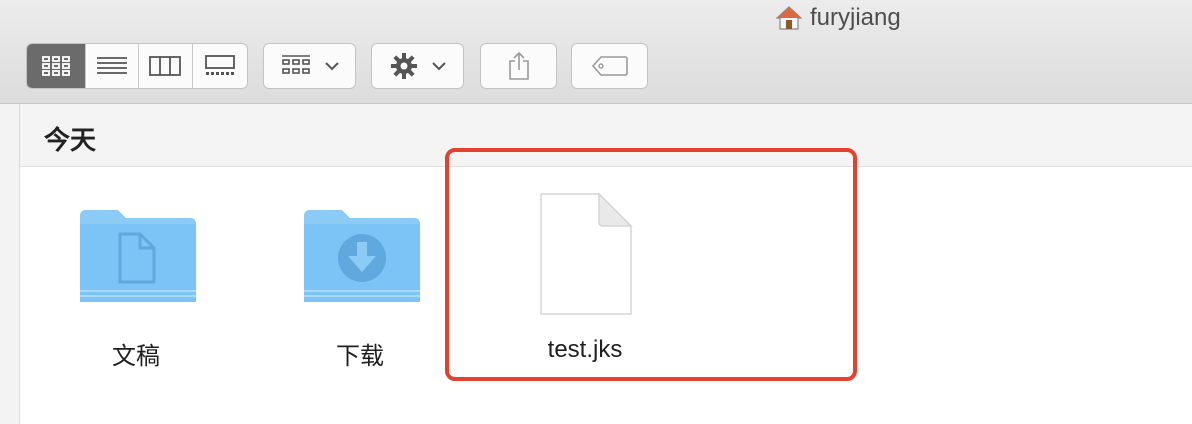  I want to click on list-view-icon, so click(112, 65).